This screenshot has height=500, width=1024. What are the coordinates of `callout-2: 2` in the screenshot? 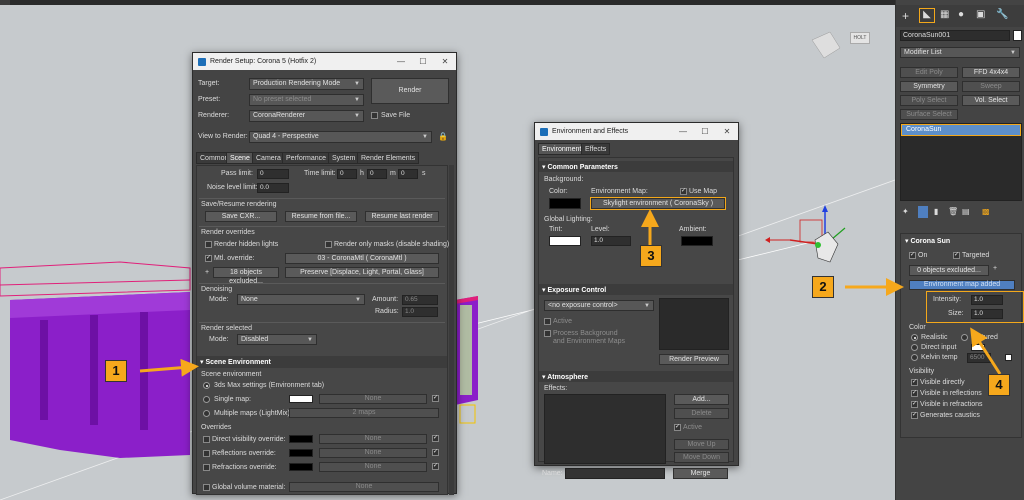 It's located at (823, 287).